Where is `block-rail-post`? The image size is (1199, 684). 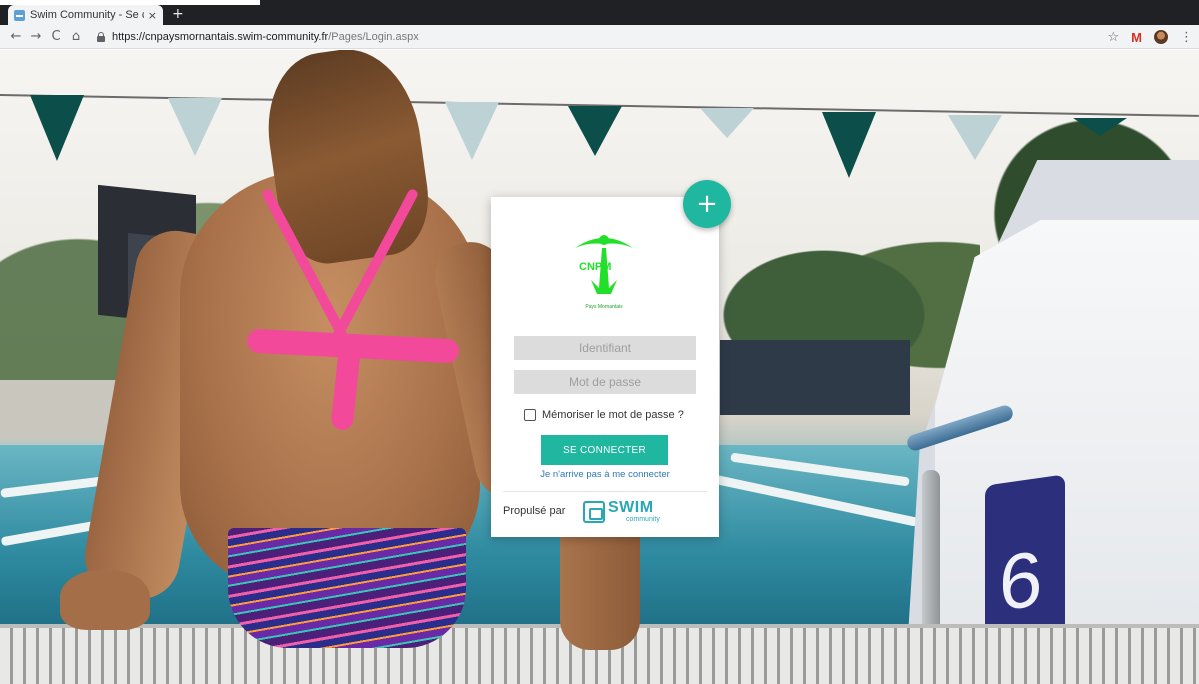
block-rail-post is located at coordinates (931, 555).